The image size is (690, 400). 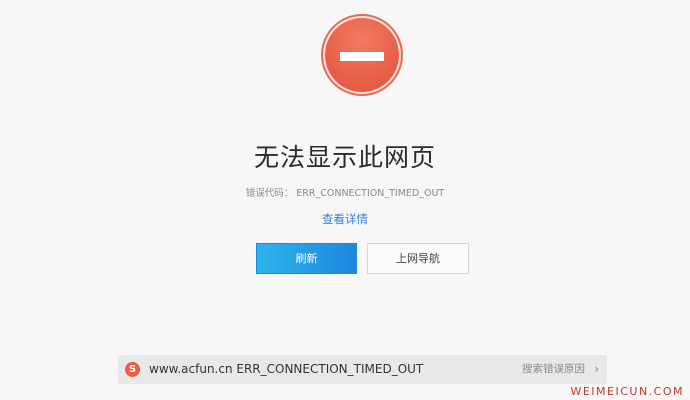 I want to click on sogou-icon: S, so click(x=132, y=369).